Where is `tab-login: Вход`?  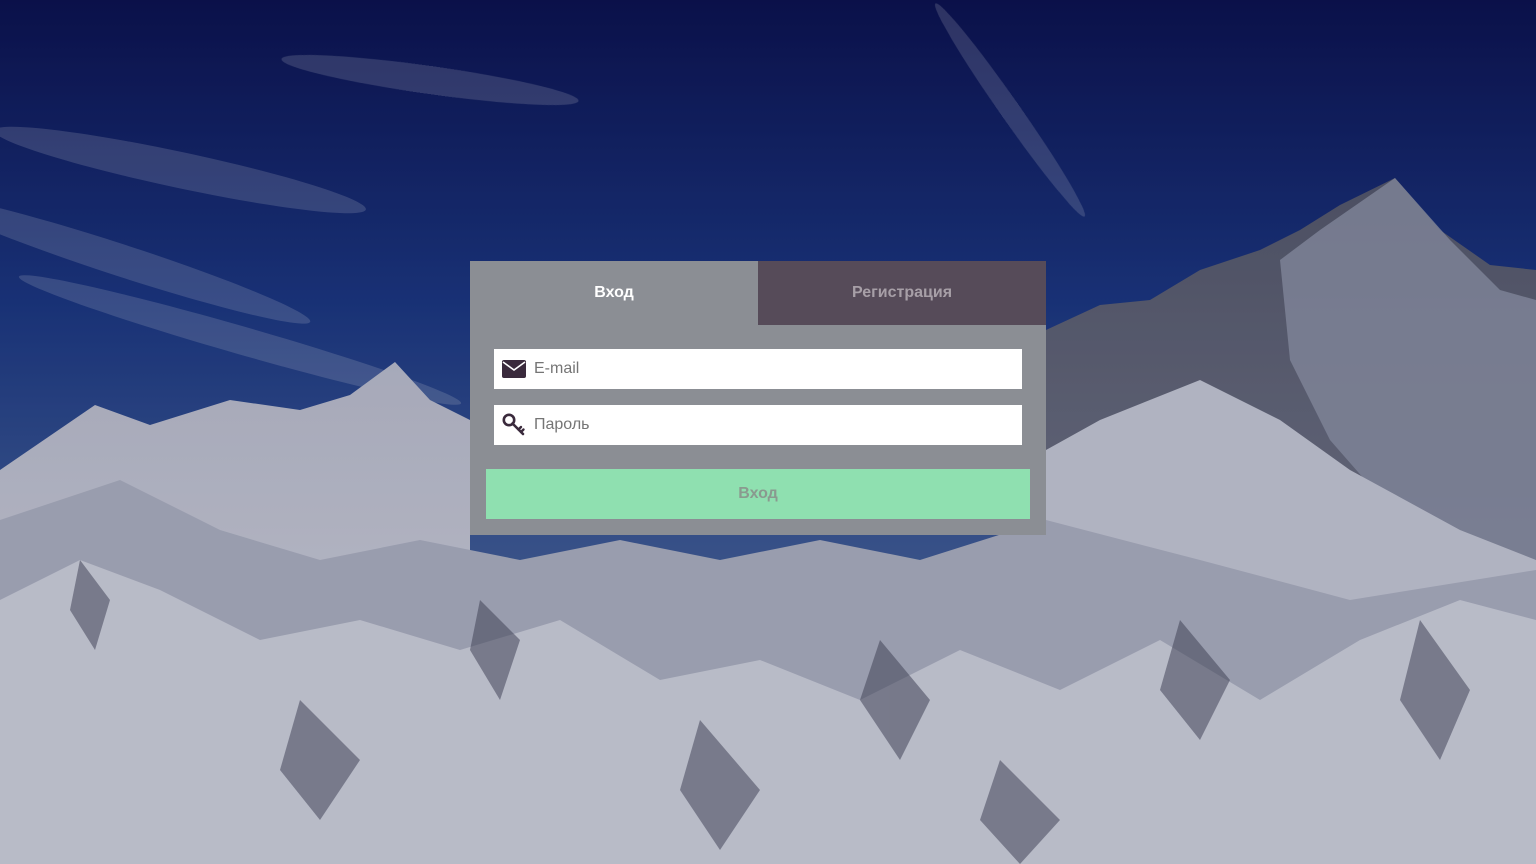
tab-login: Вход is located at coordinates (614, 293).